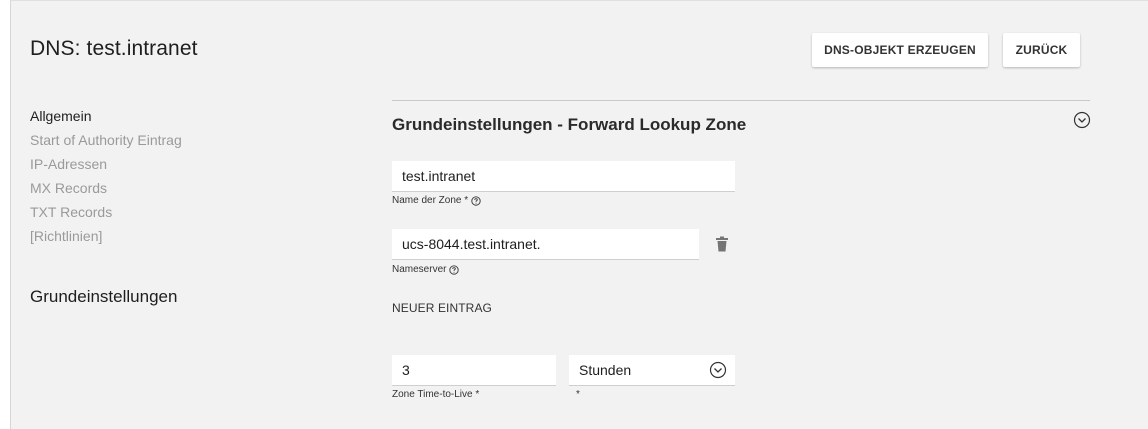  Describe the element at coordinates (569, 124) in the screenshot. I see `section-title: Grundeinstellungen - Forward Lookup Zone` at that location.